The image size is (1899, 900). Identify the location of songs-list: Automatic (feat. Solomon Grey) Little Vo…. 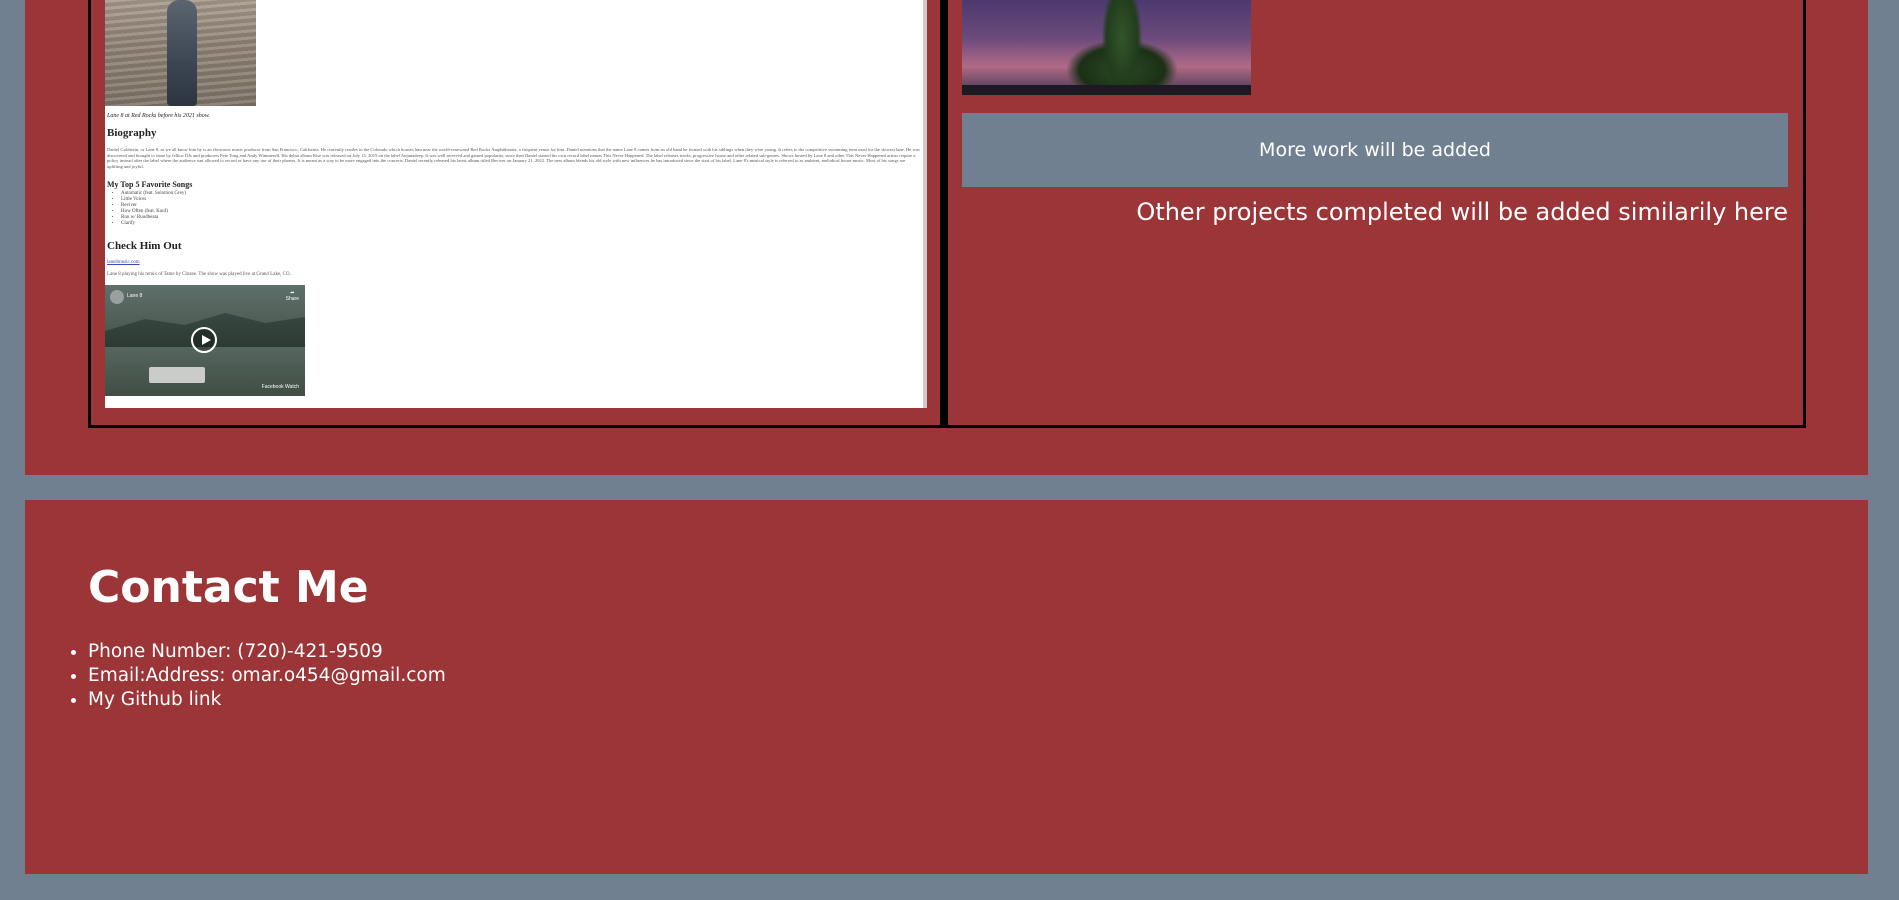
(148, 209).